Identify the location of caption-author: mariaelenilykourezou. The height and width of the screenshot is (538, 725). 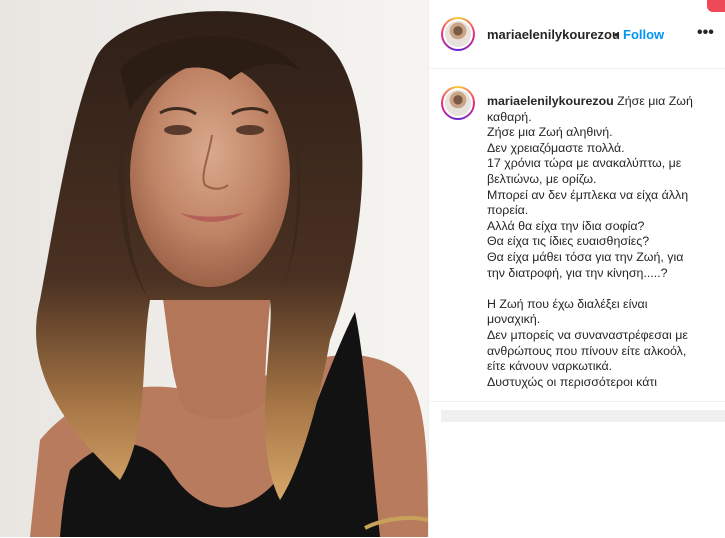
(550, 101).